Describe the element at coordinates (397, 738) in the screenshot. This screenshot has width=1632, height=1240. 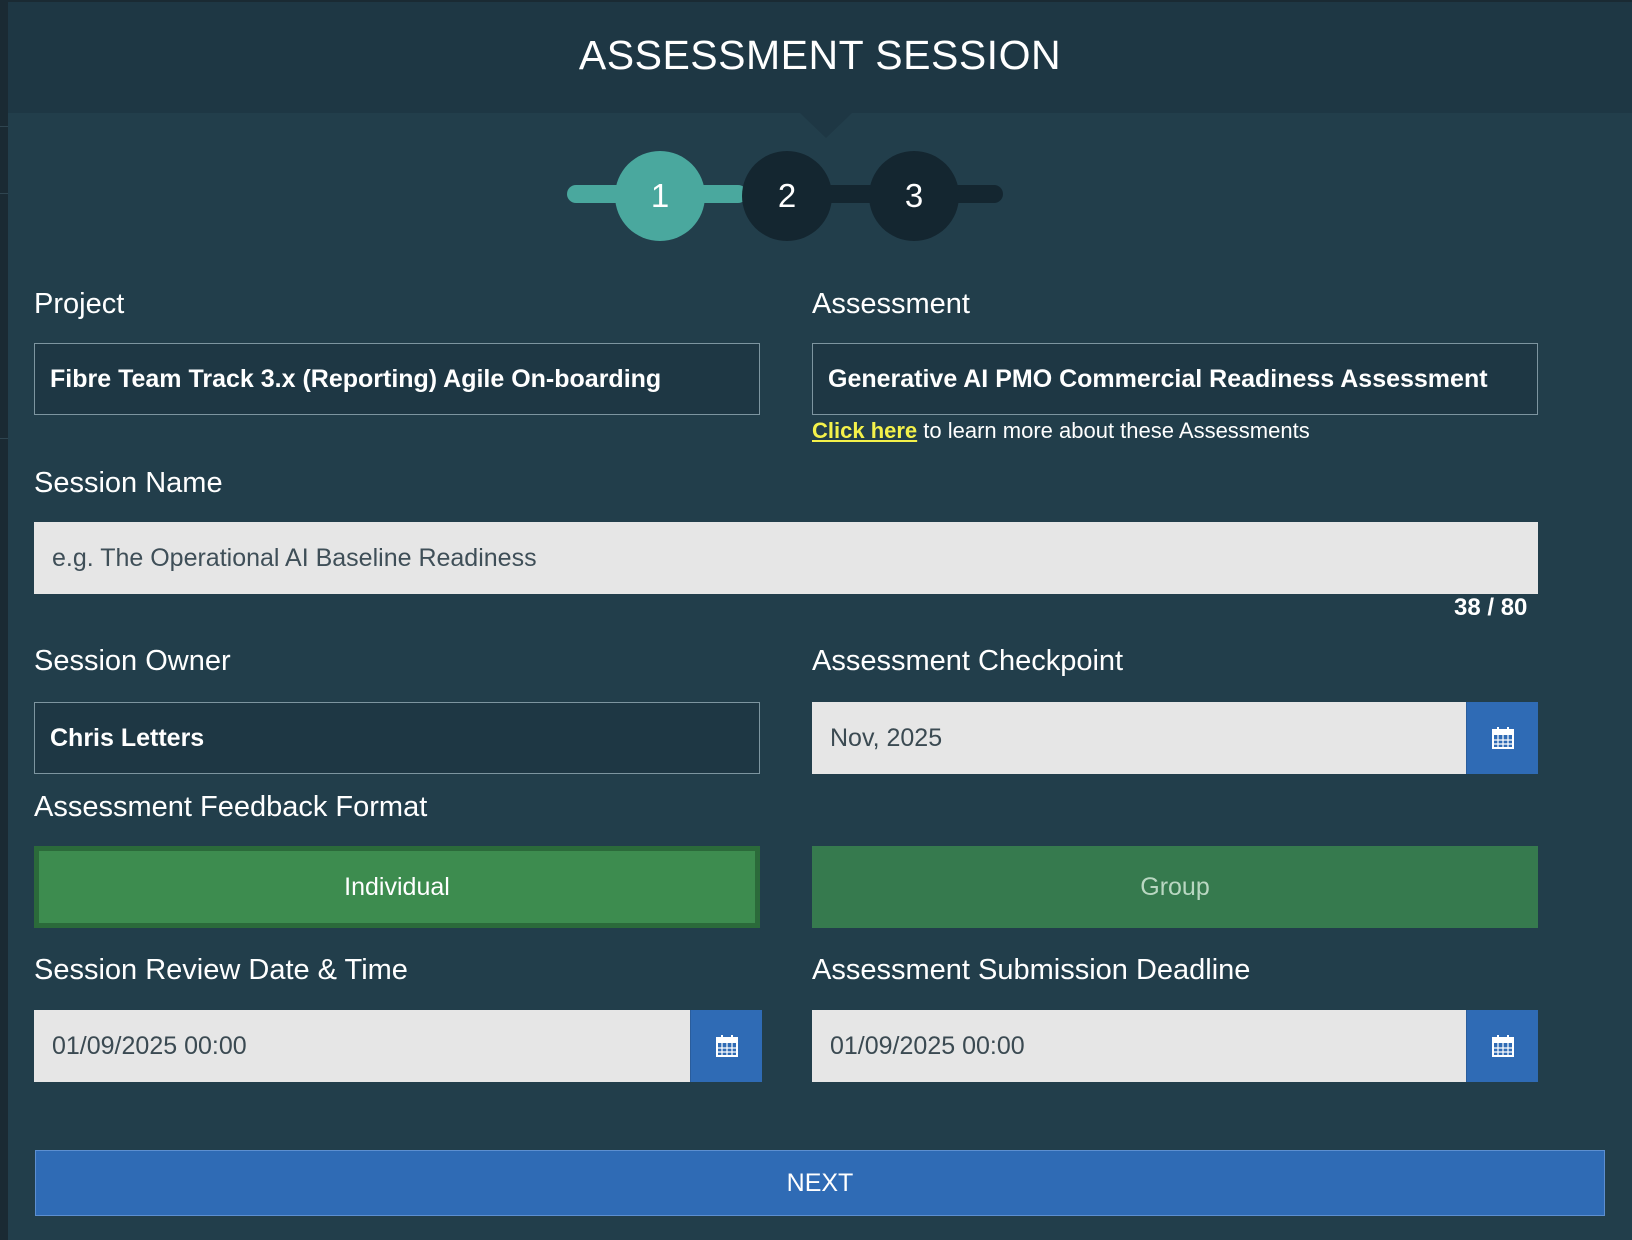
I see `session-owner-field: Chris Letters` at that location.